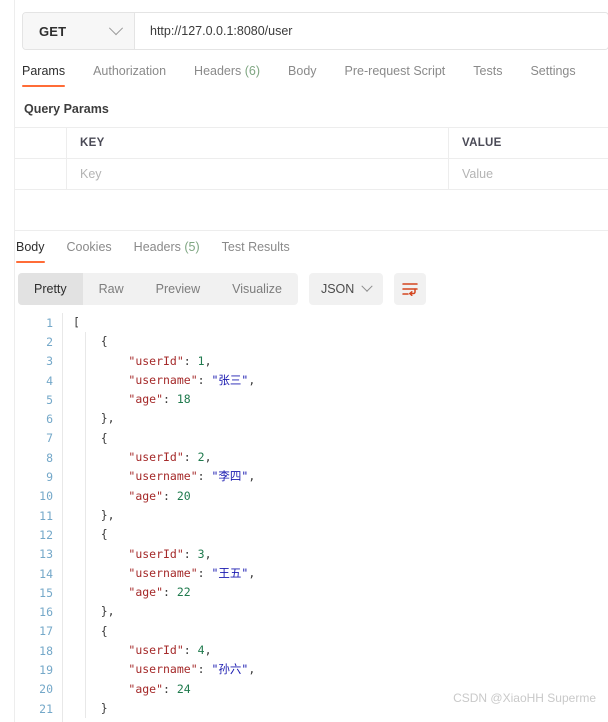 The width and height of the screenshot is (608, 722). I want to click on request-tab-settings: Settings, so click(552, 75).